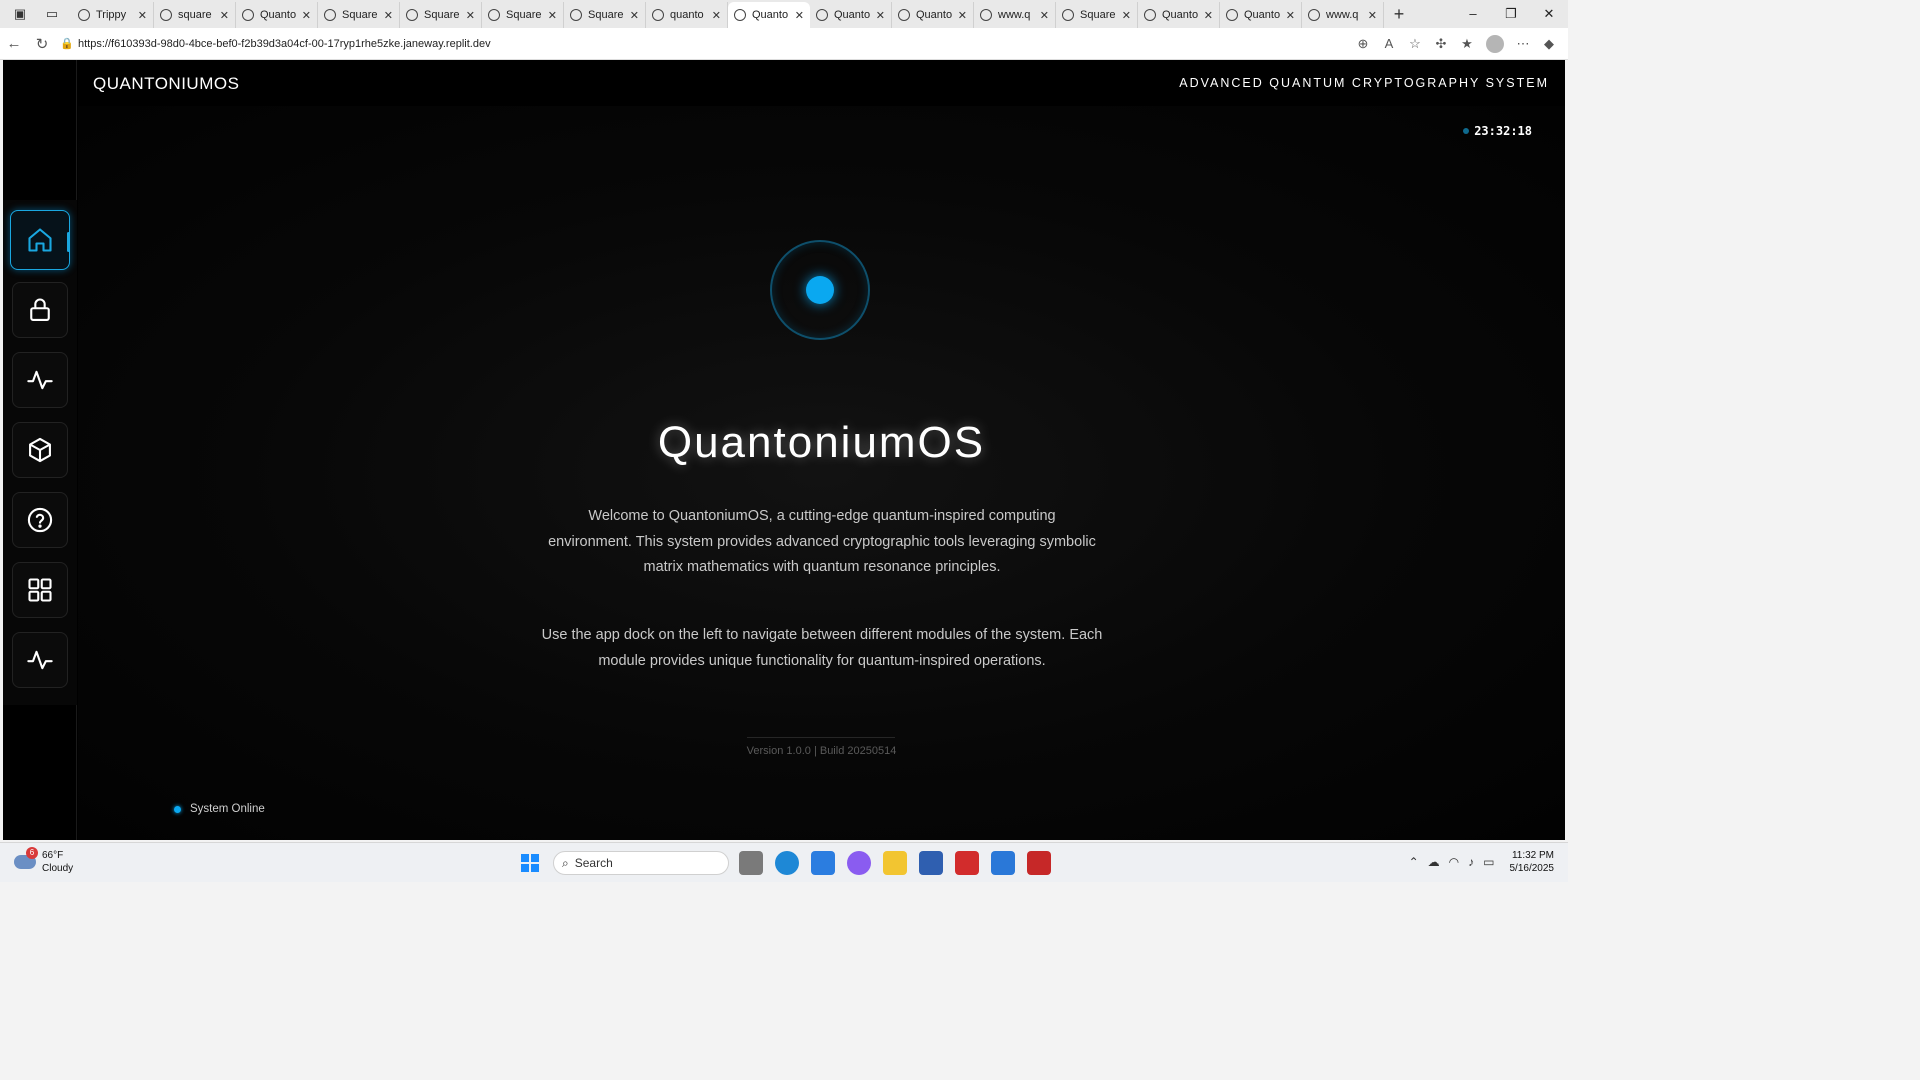 Image resolution: width=1920 pixels, height=1080 pixels. I want to click on tab-title: quanto, so click(687, 15).